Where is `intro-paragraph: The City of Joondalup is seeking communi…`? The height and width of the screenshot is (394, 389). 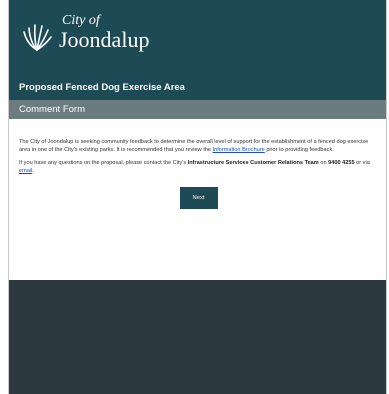 intro-paragraph: The City of Joondalup is seeking communi… is located at coordinates (198, 146).